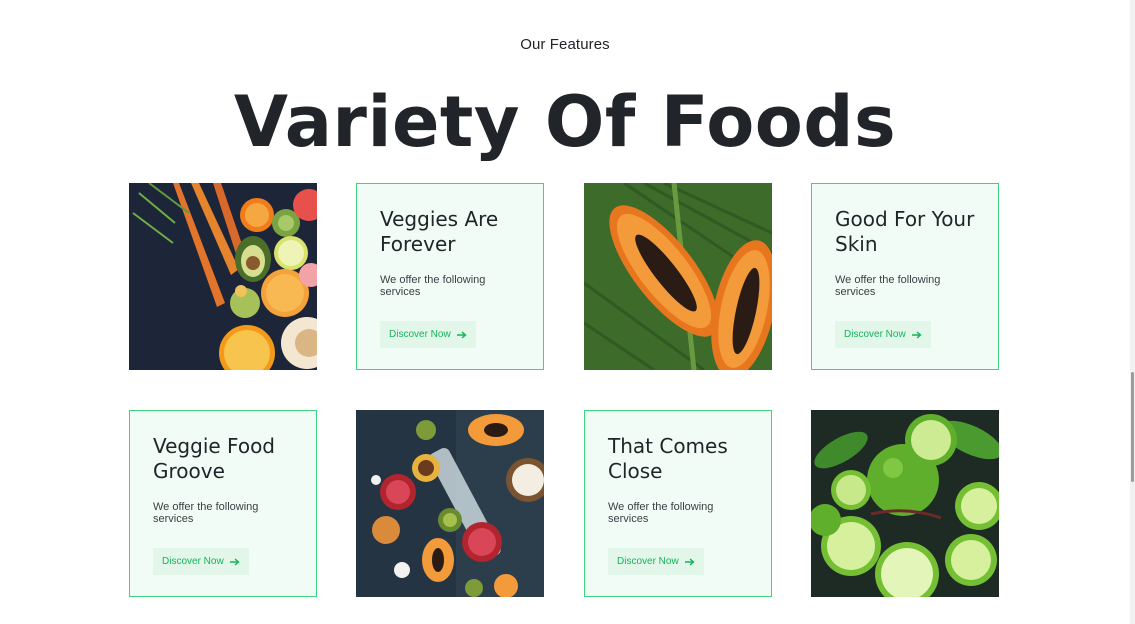 This screenshot has height=624, width=1135. Describe the element at coordinates (450, 503) in the screenshot. I see `tropical-fruits-photo` at that location.